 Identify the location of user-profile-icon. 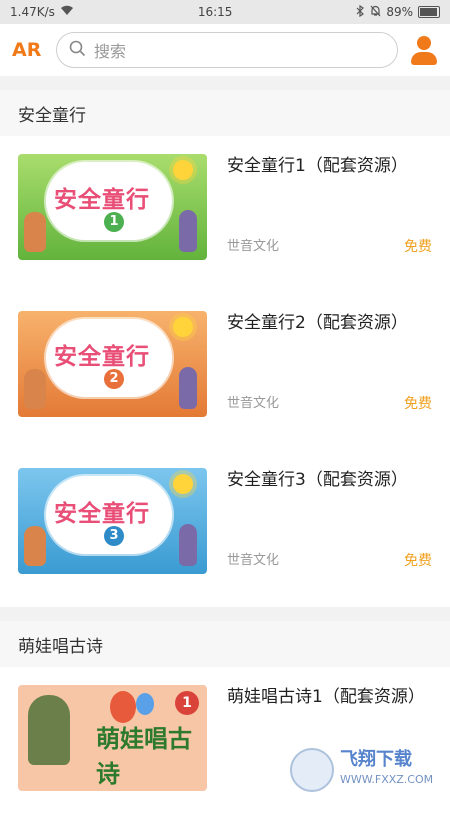
(424, 50).